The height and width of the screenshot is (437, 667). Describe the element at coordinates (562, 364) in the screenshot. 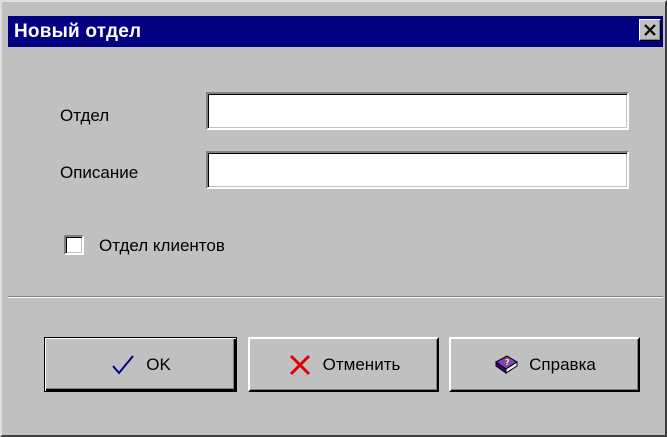

I see `help-button-label: Справка` at that location.